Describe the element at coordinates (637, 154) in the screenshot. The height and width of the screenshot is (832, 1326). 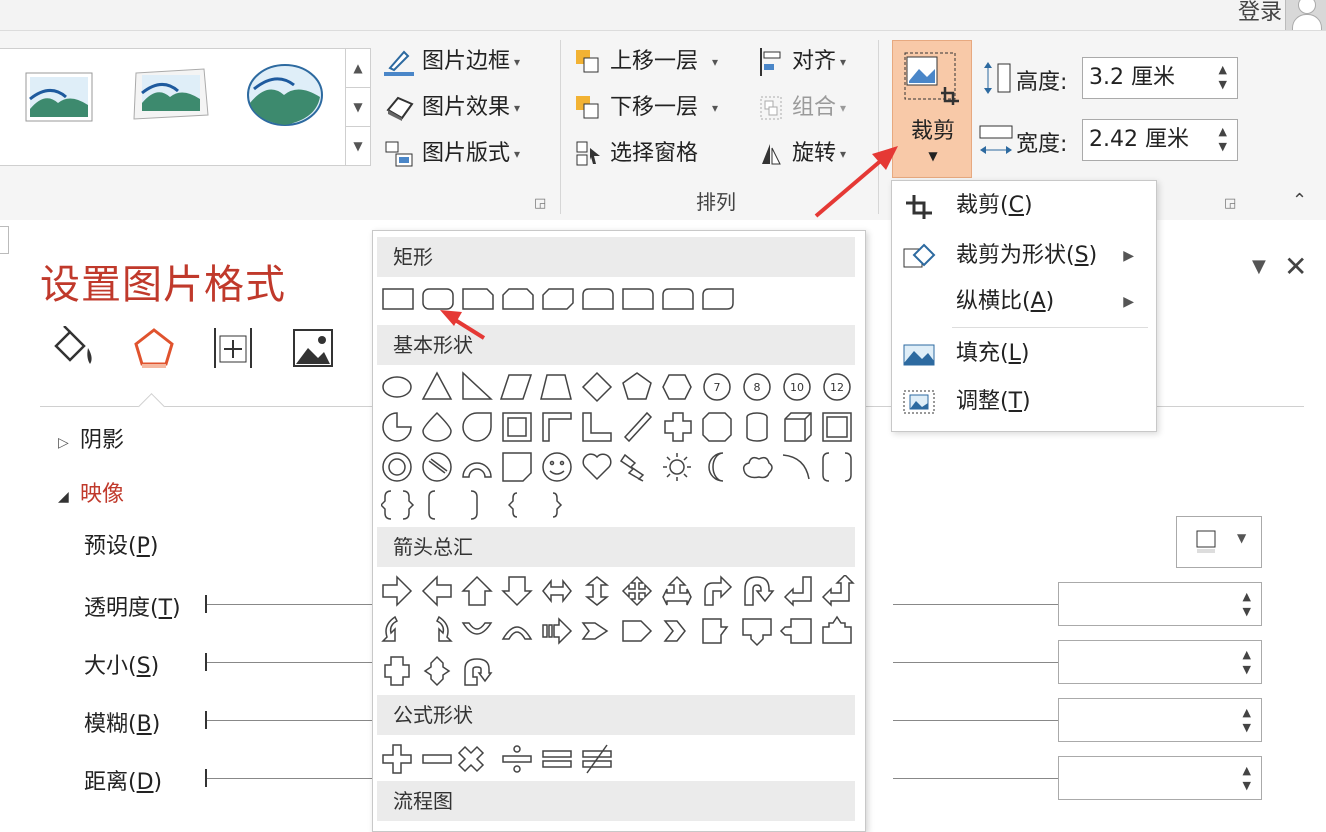
I see `selection-pane-button: 选择窗格` at that location.